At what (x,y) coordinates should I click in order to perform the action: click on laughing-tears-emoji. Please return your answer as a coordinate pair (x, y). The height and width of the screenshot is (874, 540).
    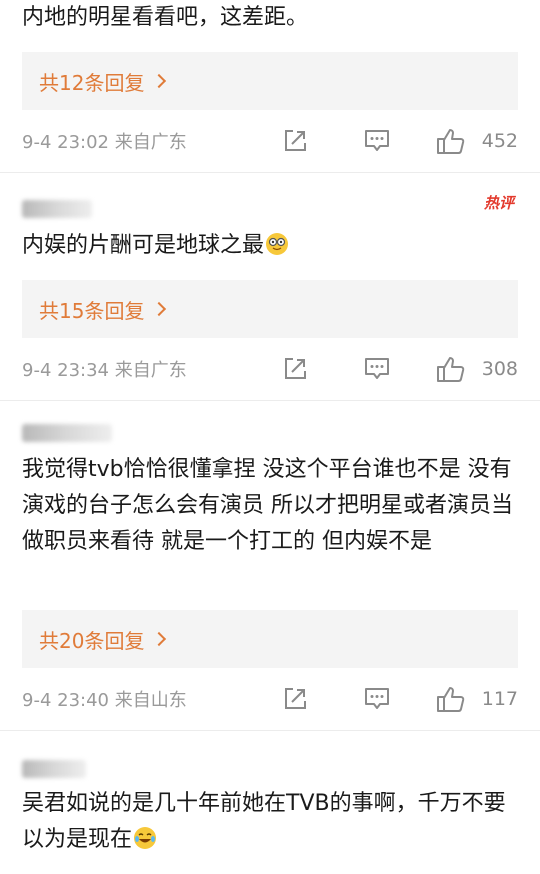
    Looking at the image, I should click on (145, 838).